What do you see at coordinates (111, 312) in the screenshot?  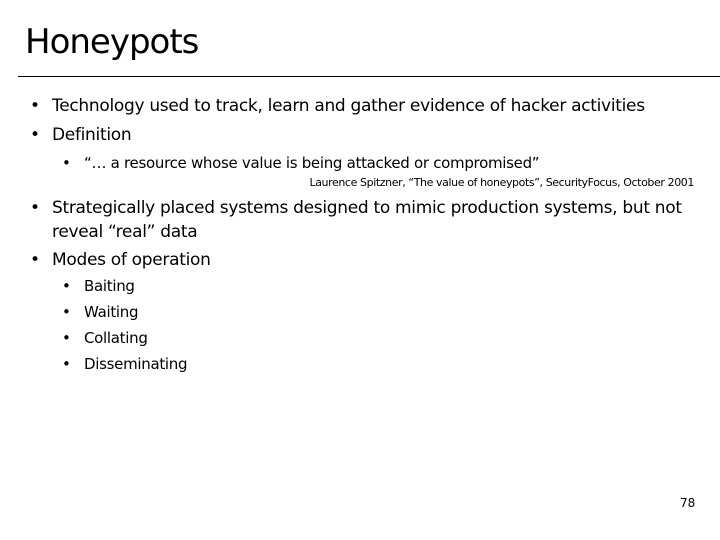 I see `mode-text: Waiting` at bounding box center [111, 312].